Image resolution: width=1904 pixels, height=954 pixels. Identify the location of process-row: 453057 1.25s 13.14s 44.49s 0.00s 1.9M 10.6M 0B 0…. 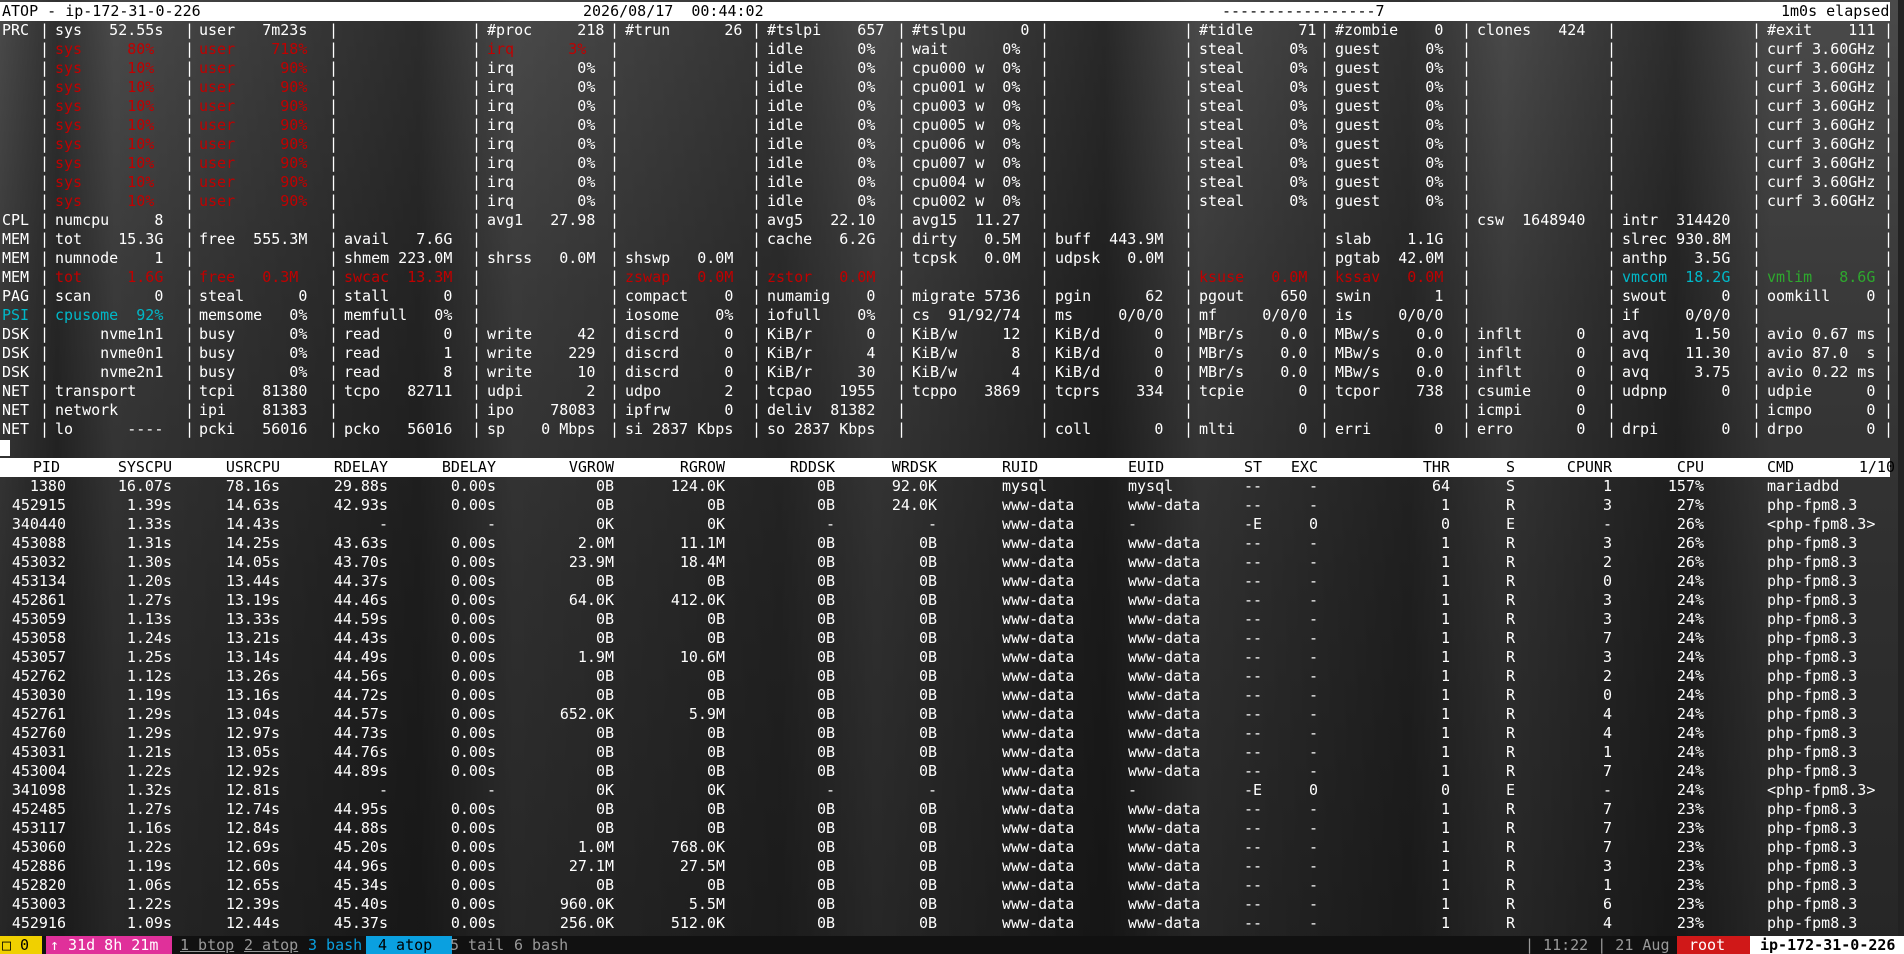
(945, 657).